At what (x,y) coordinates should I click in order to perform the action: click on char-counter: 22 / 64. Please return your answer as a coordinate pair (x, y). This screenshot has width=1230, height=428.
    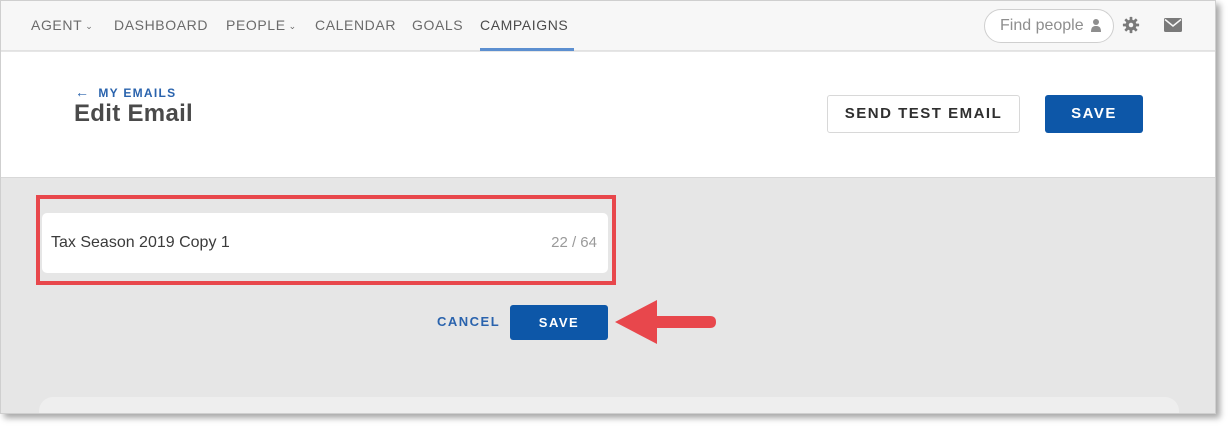
    Looking at the image, I should click on (574, 242).